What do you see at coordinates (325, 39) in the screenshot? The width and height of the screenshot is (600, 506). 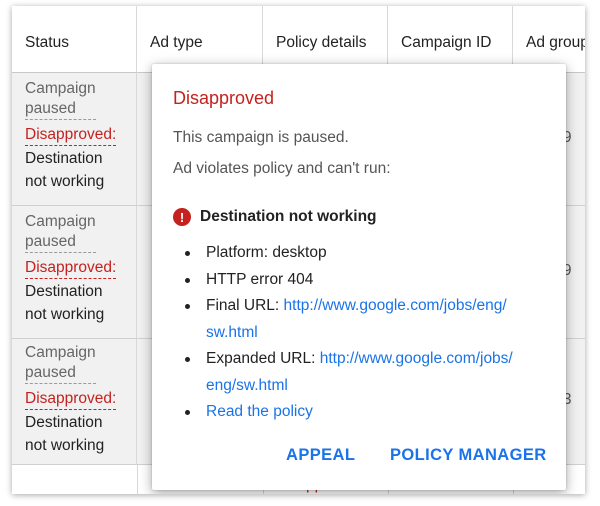 I see `column-header-policy-details: Policy details` at bounding box center [325, 39].